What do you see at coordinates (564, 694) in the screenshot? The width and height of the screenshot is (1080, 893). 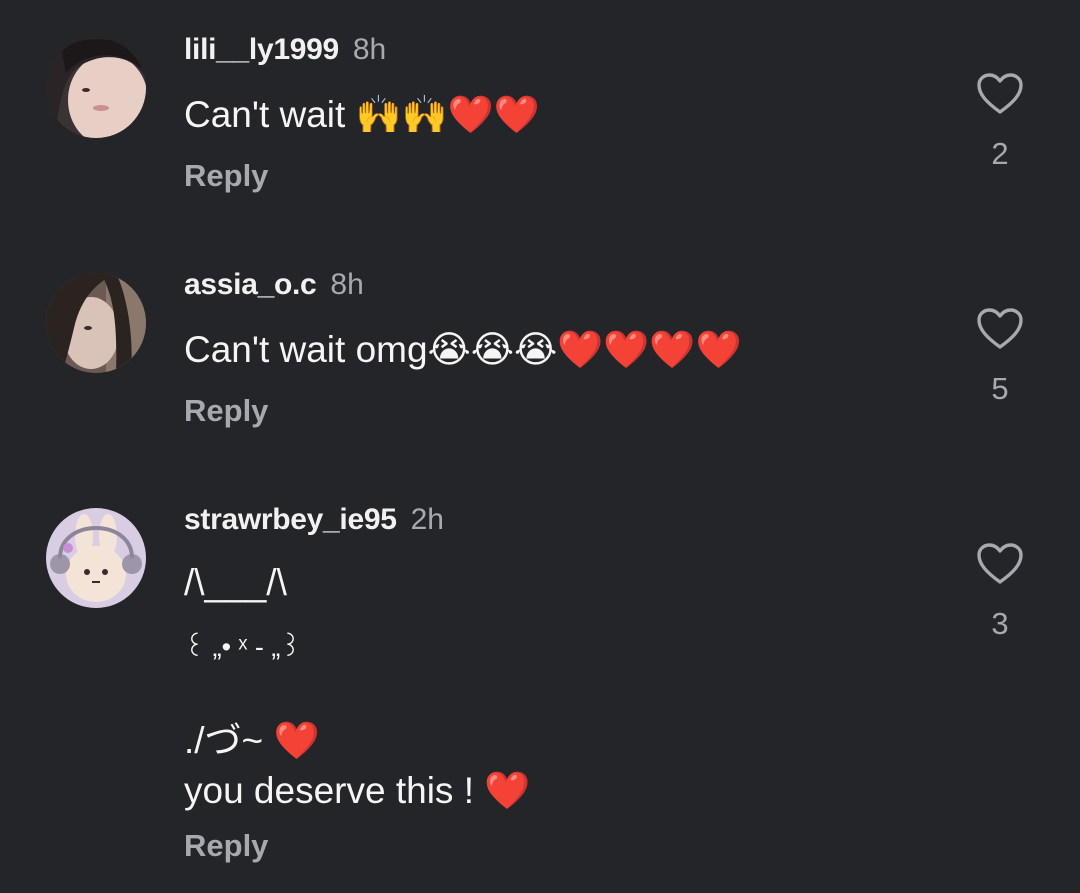 I see `comment-blank-line` at bounding box center [564, 694].